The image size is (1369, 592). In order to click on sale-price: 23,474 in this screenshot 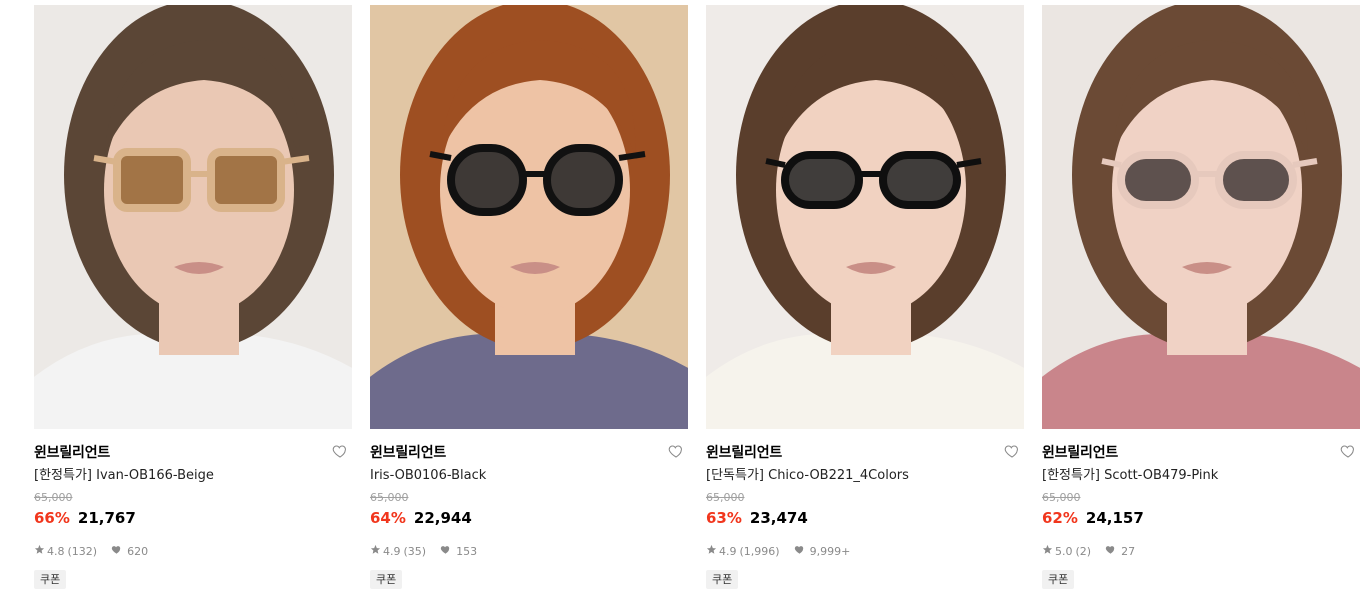, I will do `click(778, 518)`.